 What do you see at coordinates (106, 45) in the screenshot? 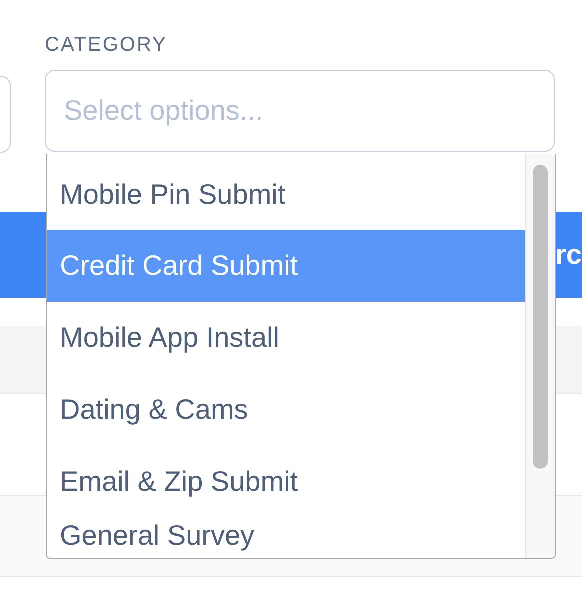
I see `field-label: CATEGORY` at bounding box center [106, 45].